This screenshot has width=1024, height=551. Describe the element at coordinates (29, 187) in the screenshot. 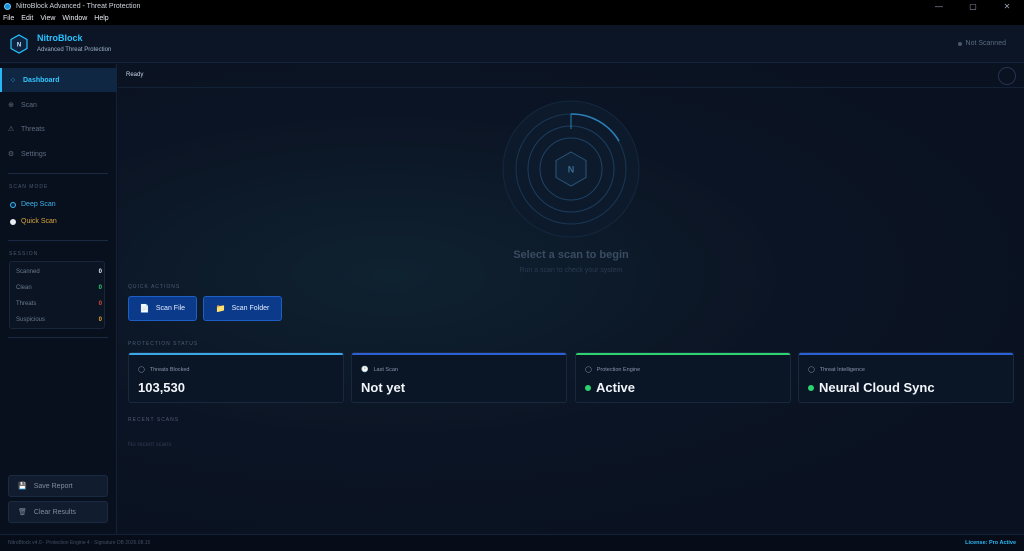

I see `scan-mode-label: SCAN MODE` at that location.